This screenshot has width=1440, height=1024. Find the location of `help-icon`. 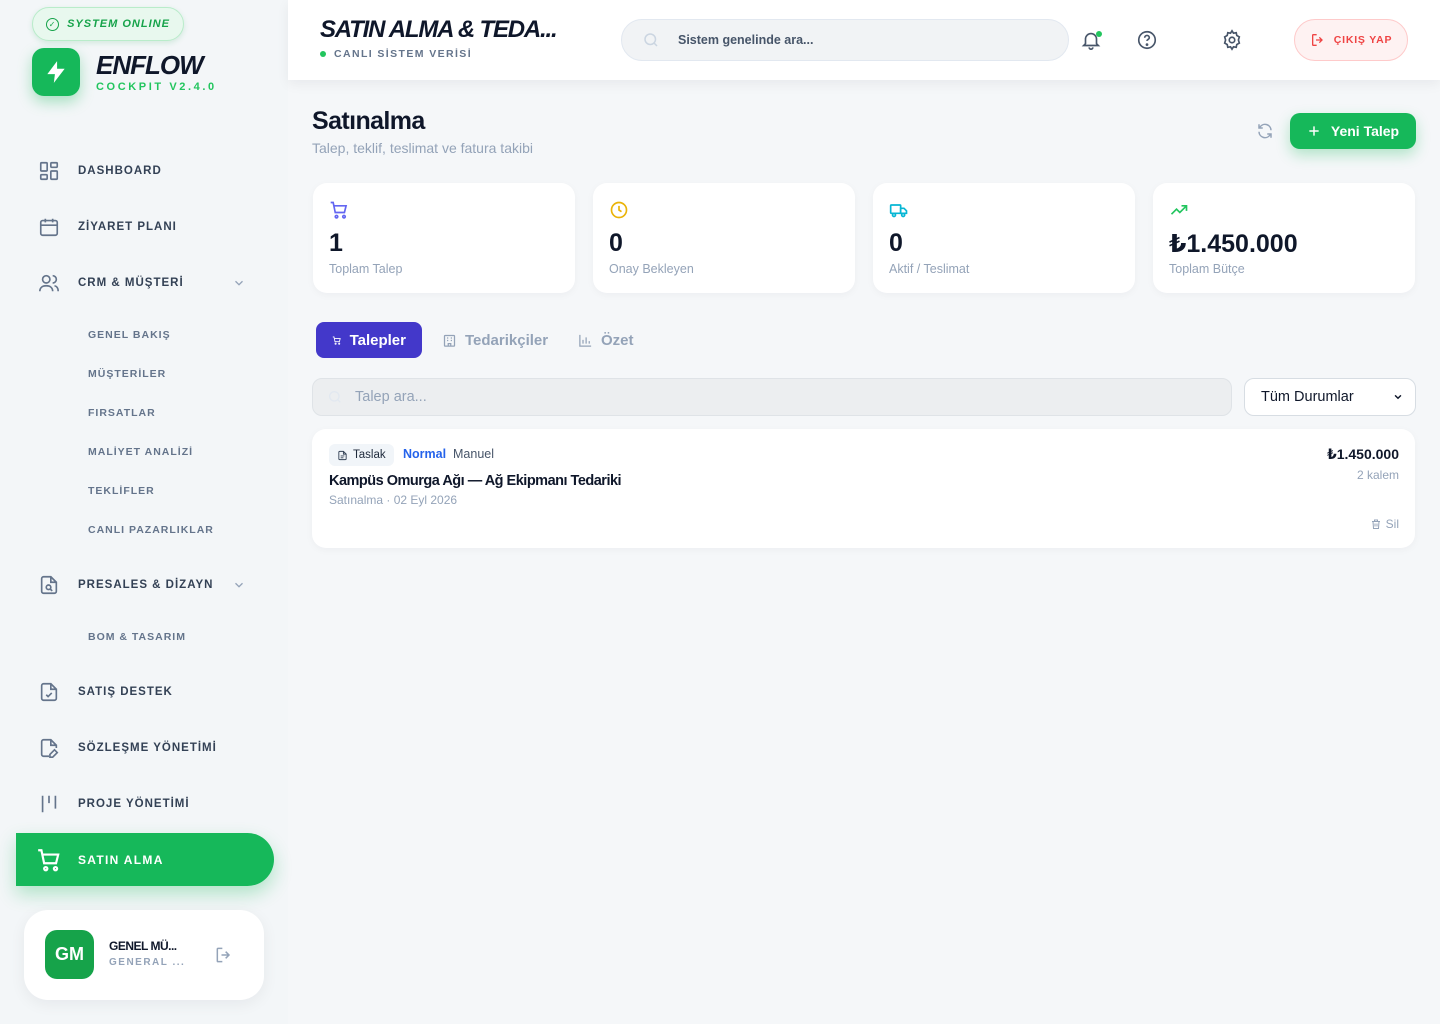

help-icon is located at coordinates (1147, 40).